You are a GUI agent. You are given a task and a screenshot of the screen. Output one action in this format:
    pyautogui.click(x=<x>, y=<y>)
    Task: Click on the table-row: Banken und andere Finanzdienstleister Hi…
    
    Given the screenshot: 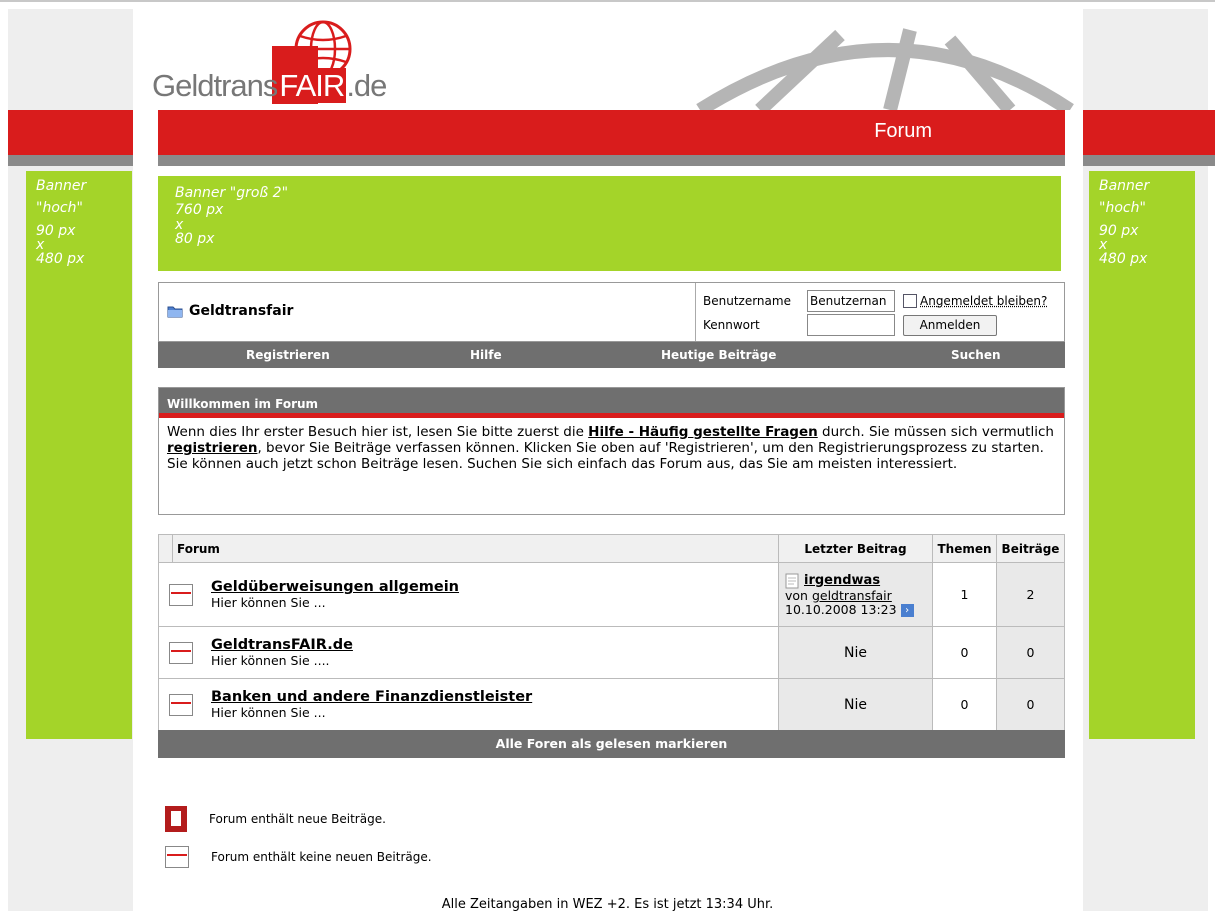 What is the action you would take?
    pyautogui.click(x=611, y=704)
    